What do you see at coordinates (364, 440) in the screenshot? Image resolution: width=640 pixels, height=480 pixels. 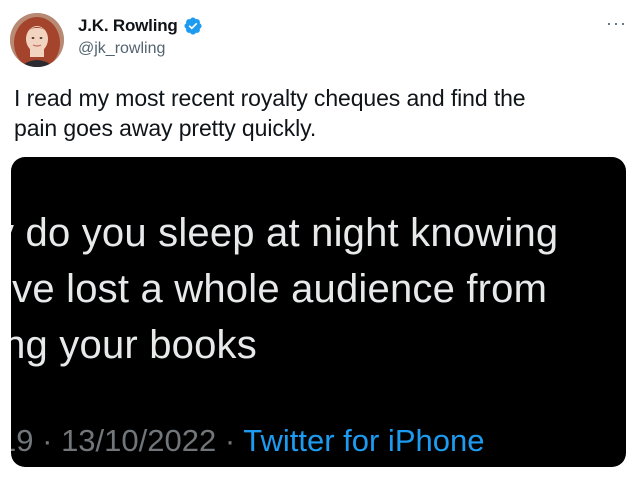 I see `screenshot-source-link: Twitter for iPhone` at bounding box center [364, 440].